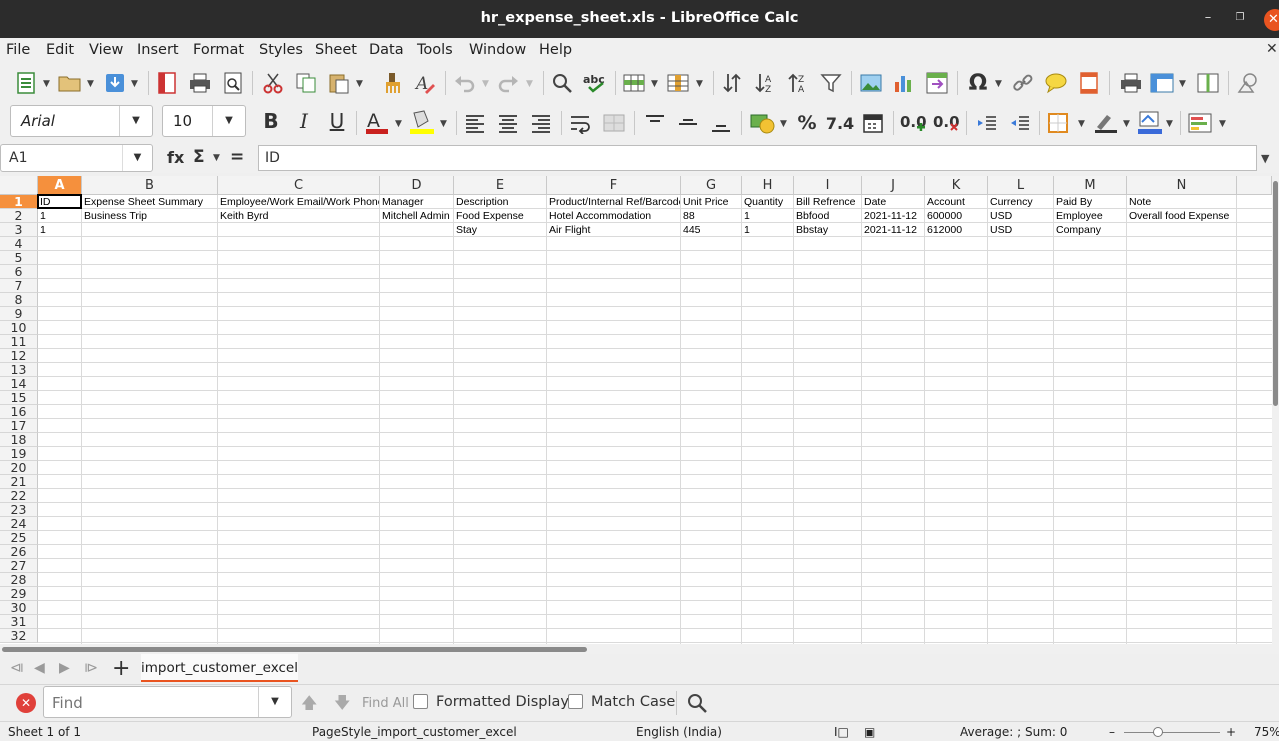 The height and width of the screenshot is (741, 1279). I want to click on cell-c1: Employee/Work Email/Work Phone, so click(298, 202).